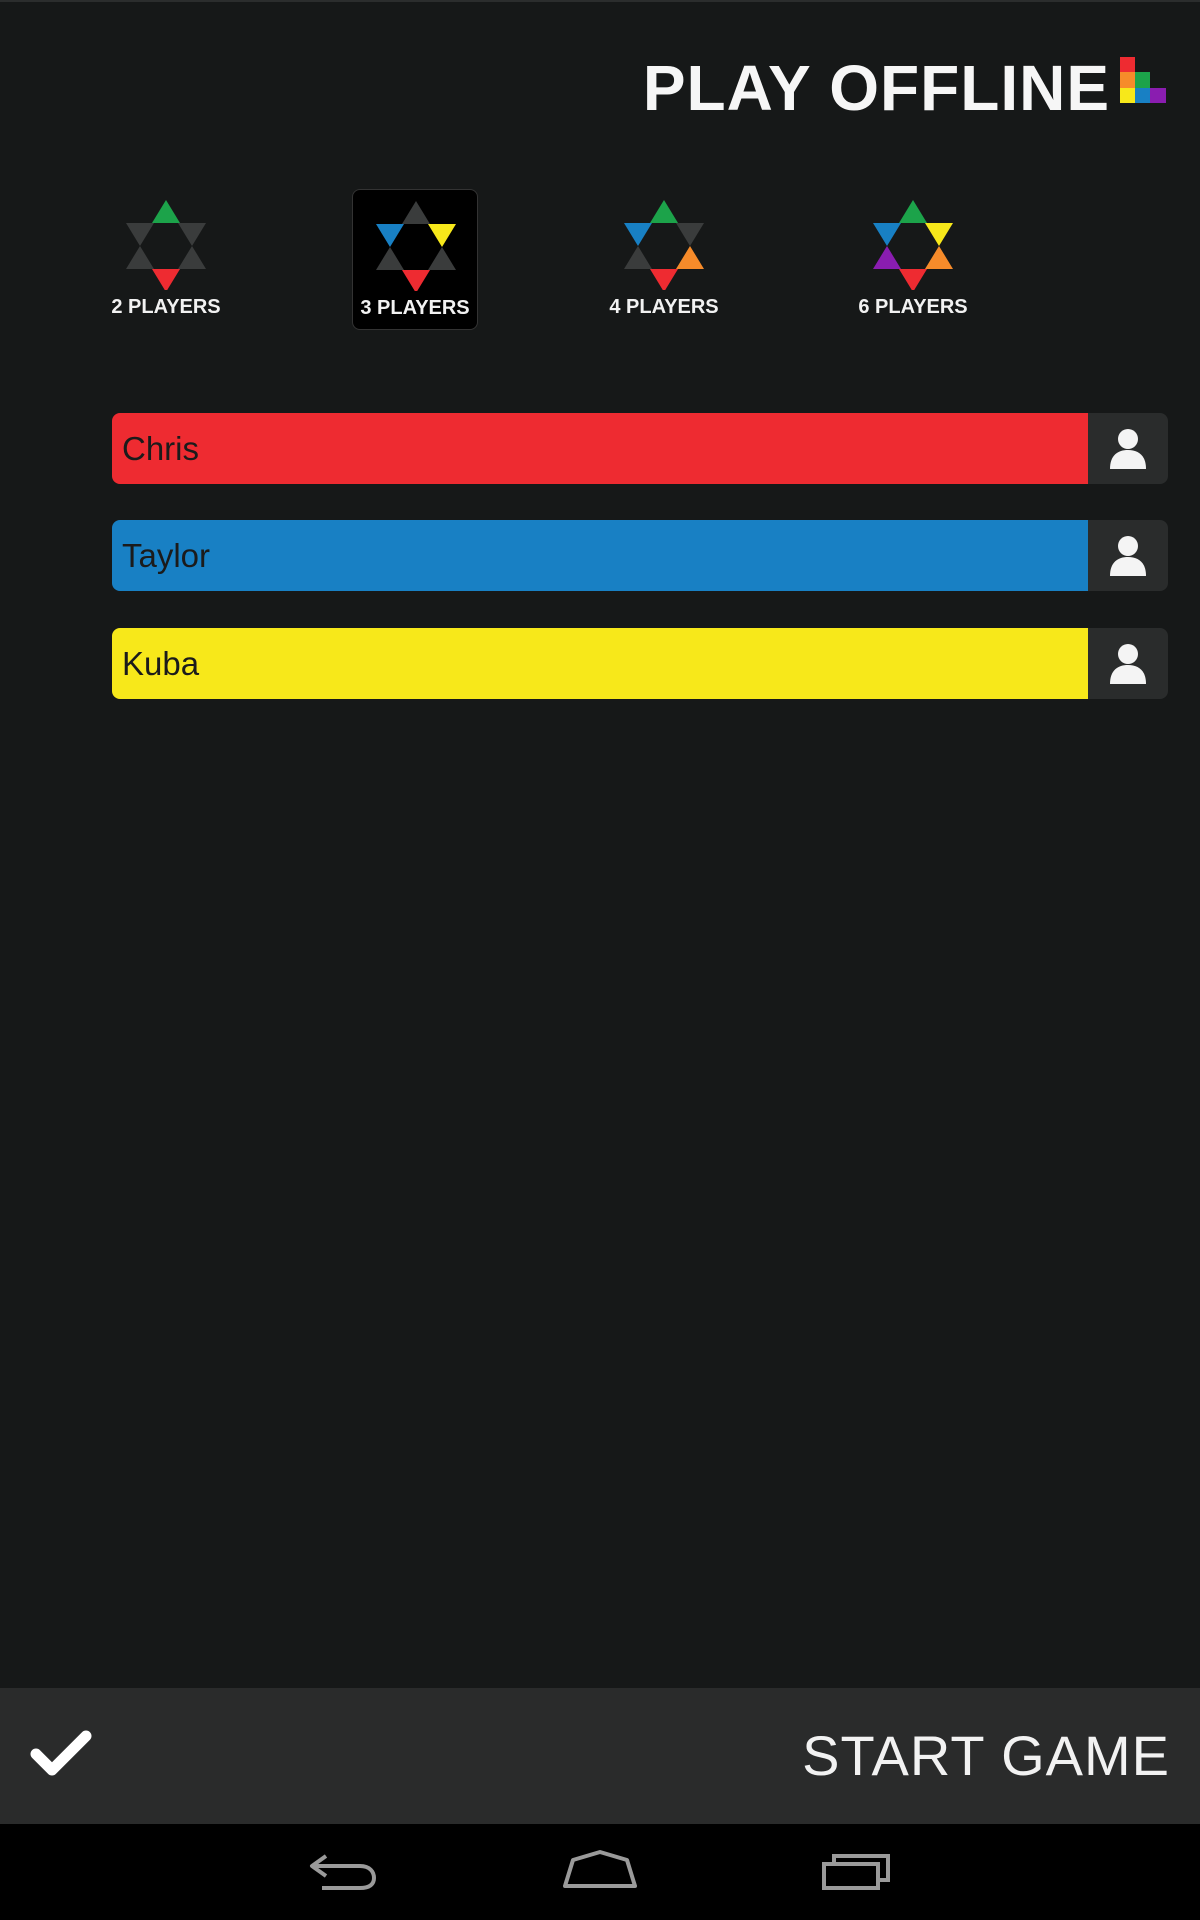  I want to click on star-2-players-icon, so click(166, 245).